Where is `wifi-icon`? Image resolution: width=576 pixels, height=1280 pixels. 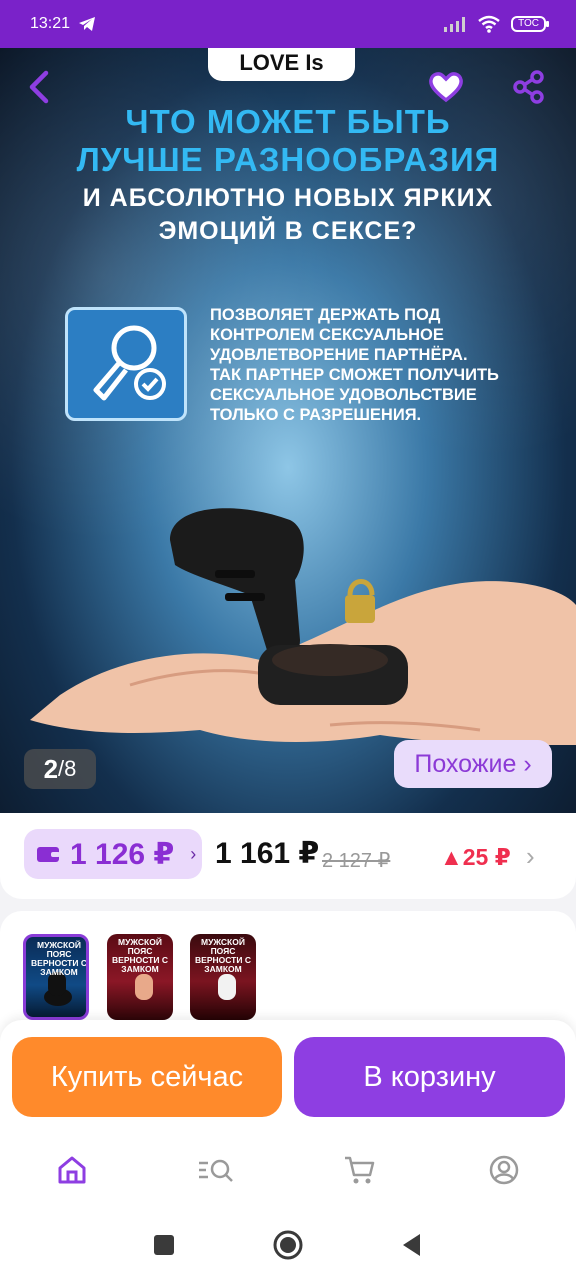
wifi-icon is located at coordinates (489, 24).